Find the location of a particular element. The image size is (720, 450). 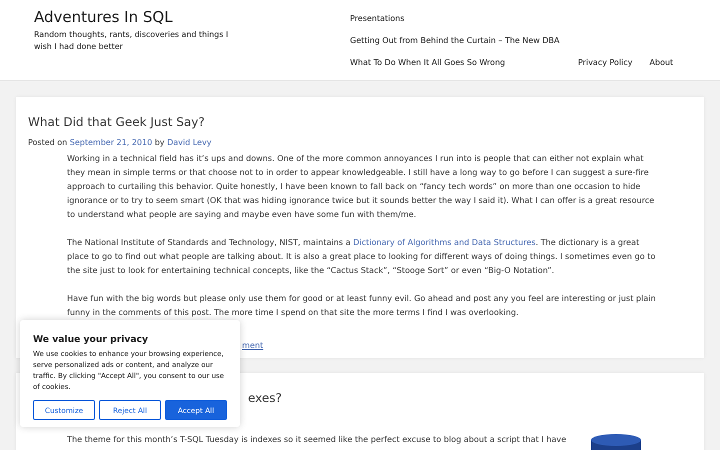

nav-link: Privacy Policy is located at coordinates (605, 62).